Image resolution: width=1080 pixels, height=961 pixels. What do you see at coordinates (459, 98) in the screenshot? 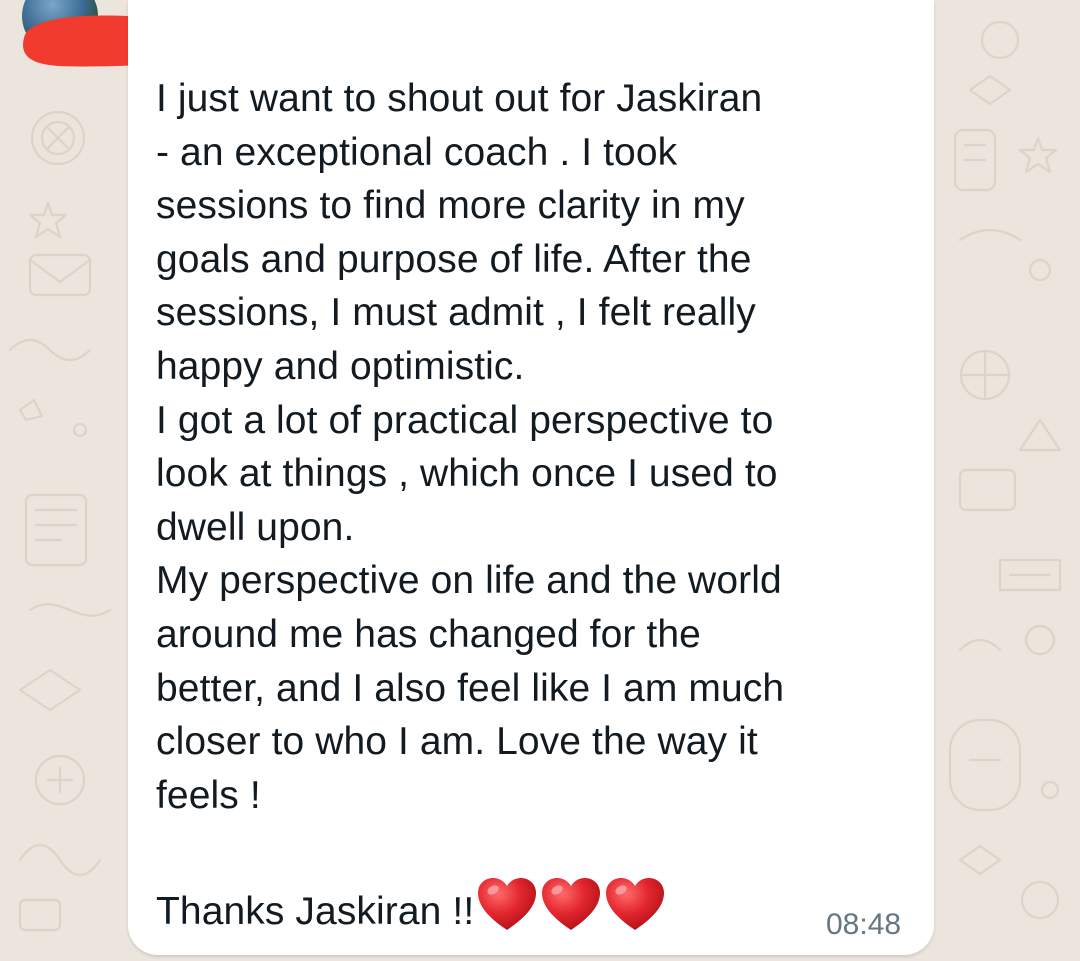
I see `message-line: I just want to shout out for Jaskiran` at bounding box center [459, 98].